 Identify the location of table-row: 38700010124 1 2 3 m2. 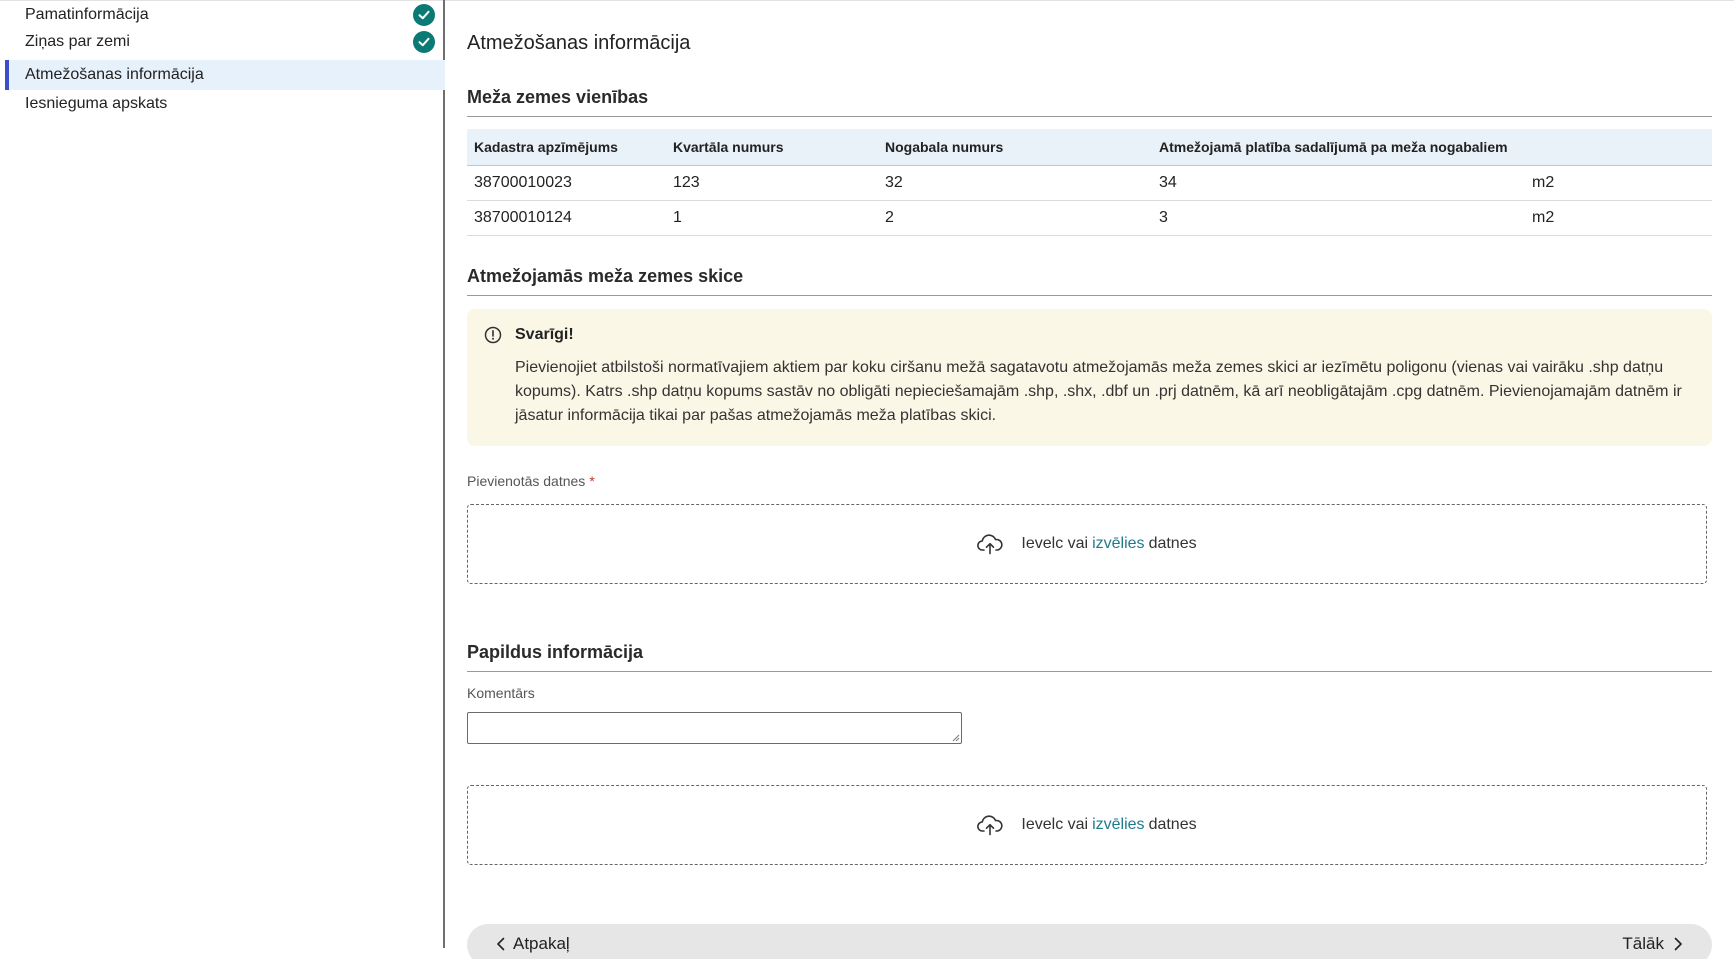
(1089, 218).